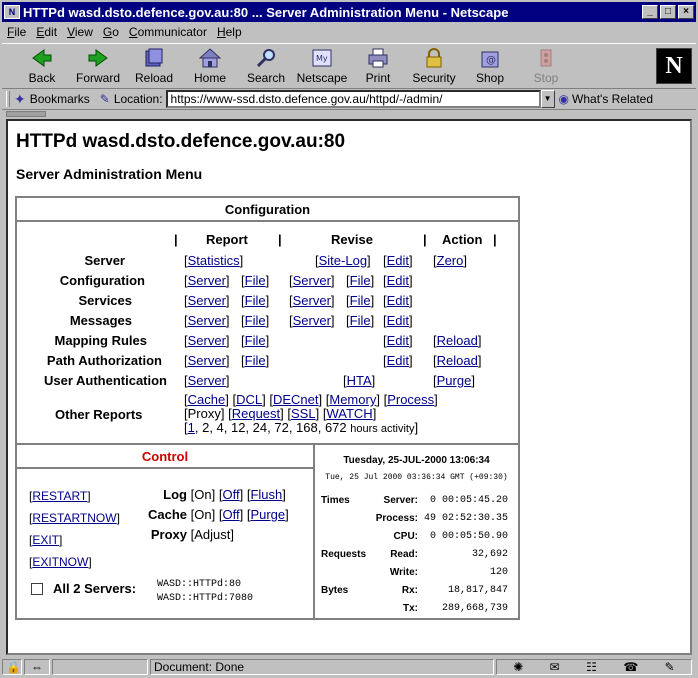 The image size is (698, 678). Describe the element at coordinates (454, 380) in the screenshot. I see `userauth-purge-link: Purge` at that location.